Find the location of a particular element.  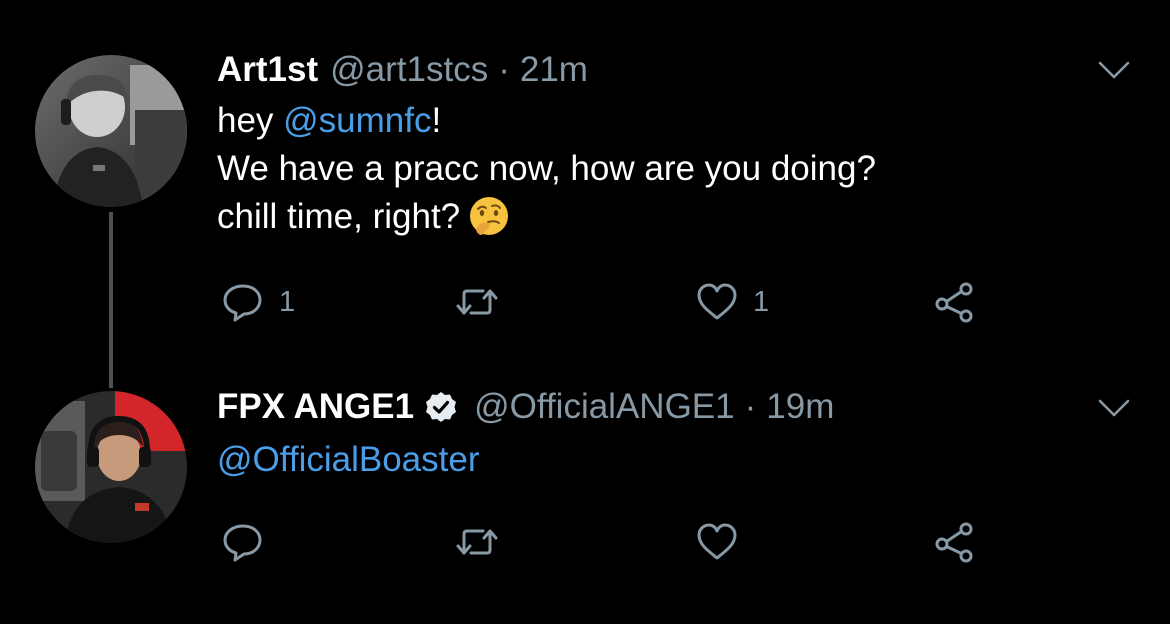

verified-badge-icon is located at coordinates (441, 407).